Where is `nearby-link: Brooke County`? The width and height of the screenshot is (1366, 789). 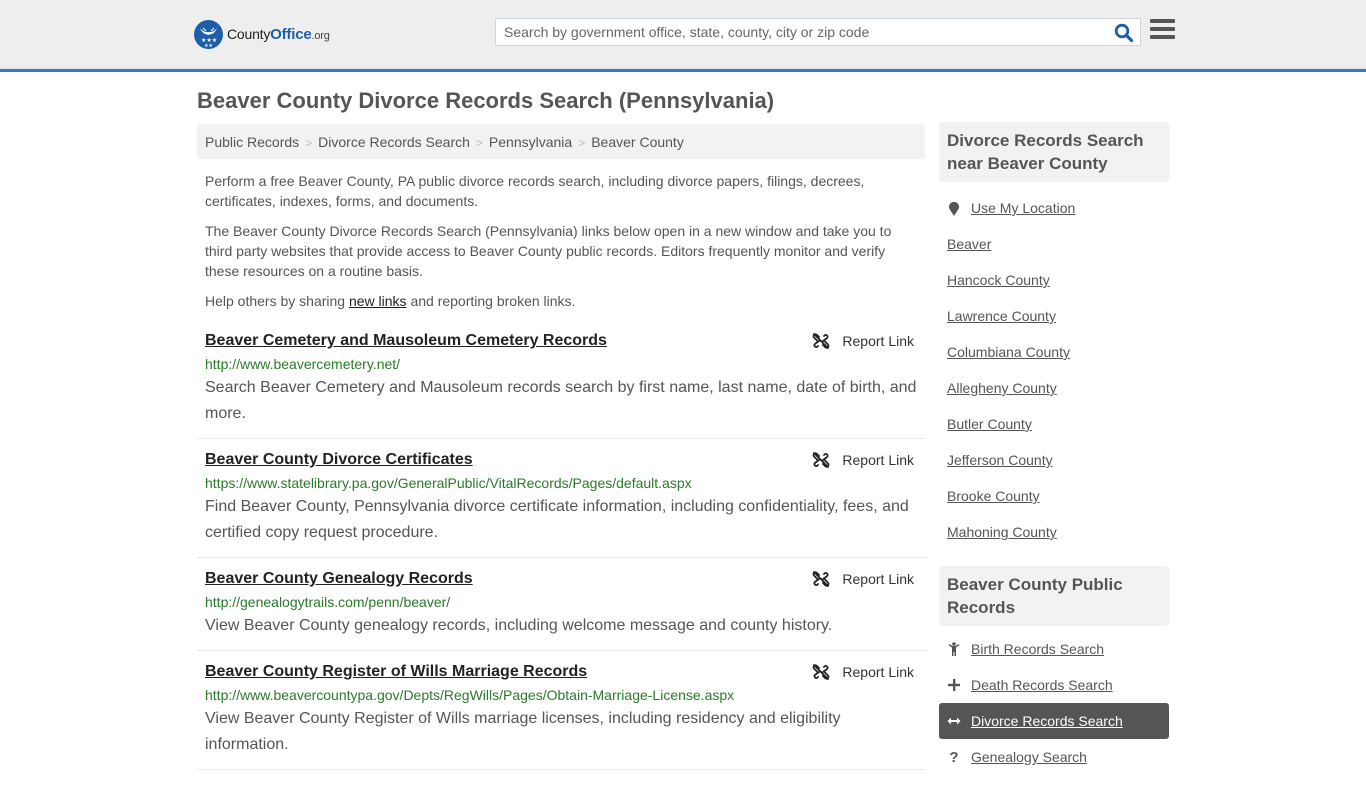
nearby-link: Brooke County is located at coordinates (993, 496).